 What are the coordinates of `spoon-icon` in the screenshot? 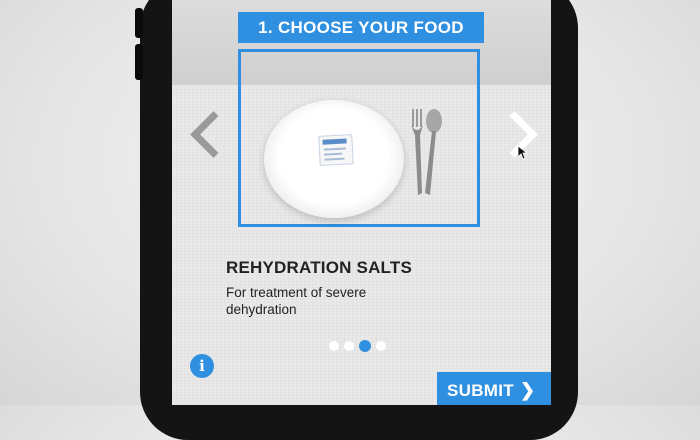 It's located at (433, 152).